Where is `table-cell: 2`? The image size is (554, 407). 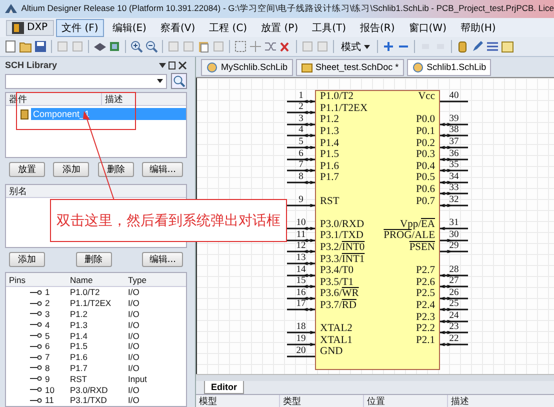
table-cell: 2 is located at coordinates (47, 303).